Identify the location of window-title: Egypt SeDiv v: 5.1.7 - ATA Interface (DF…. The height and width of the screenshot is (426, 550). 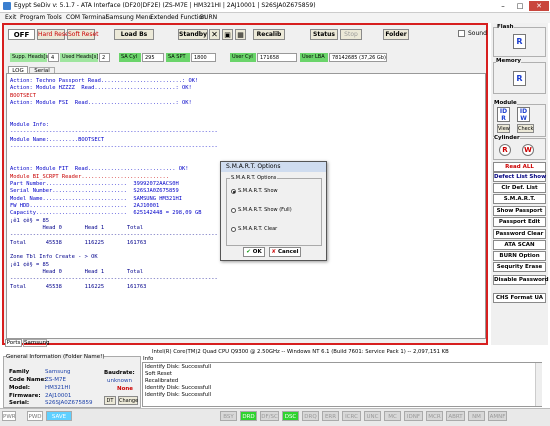
(165, 5).